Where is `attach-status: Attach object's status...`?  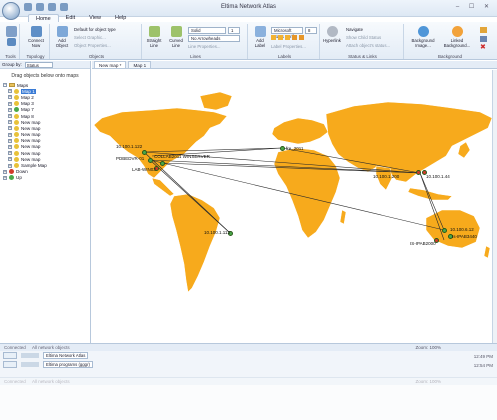 attach-status: Attach object's status... is located at coordinates (368, 45).